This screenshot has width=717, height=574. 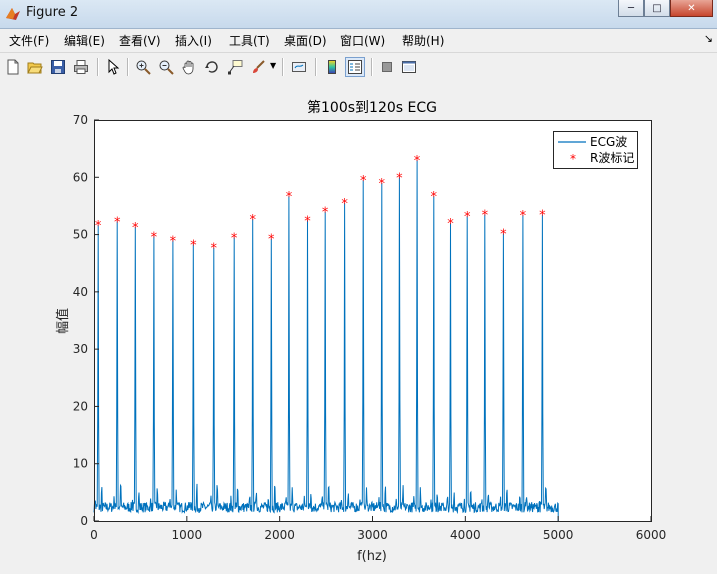 I want to click on minimize-icon: ─, so click(x=631, y=8).